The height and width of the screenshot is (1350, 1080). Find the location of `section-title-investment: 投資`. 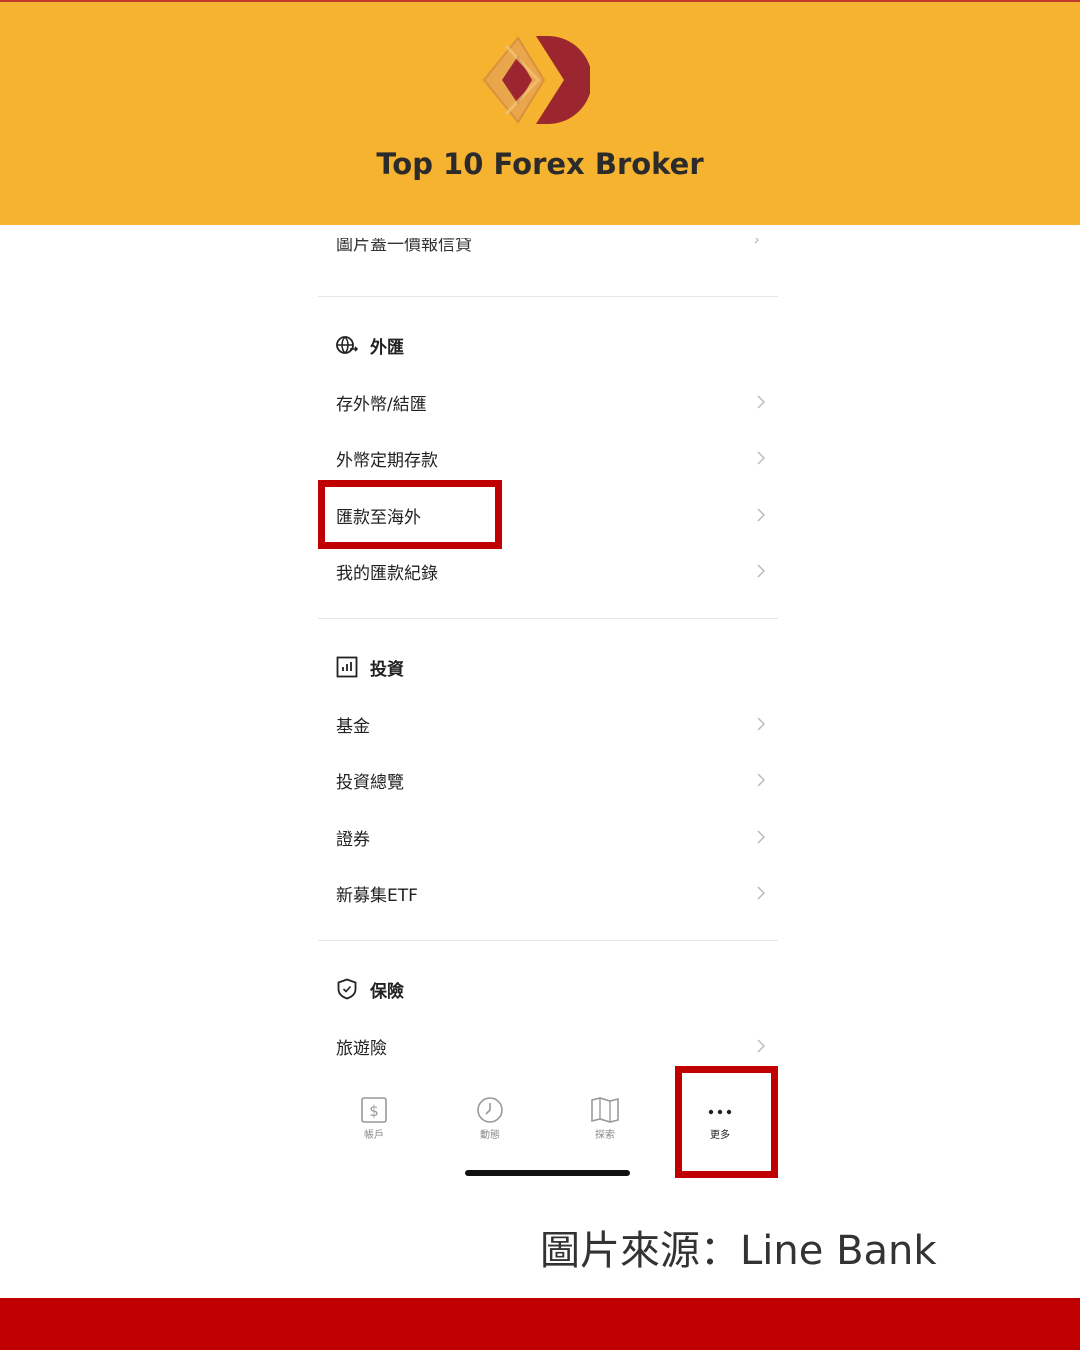

section-title-investment: 投資 is located at coordinates (370, 667).